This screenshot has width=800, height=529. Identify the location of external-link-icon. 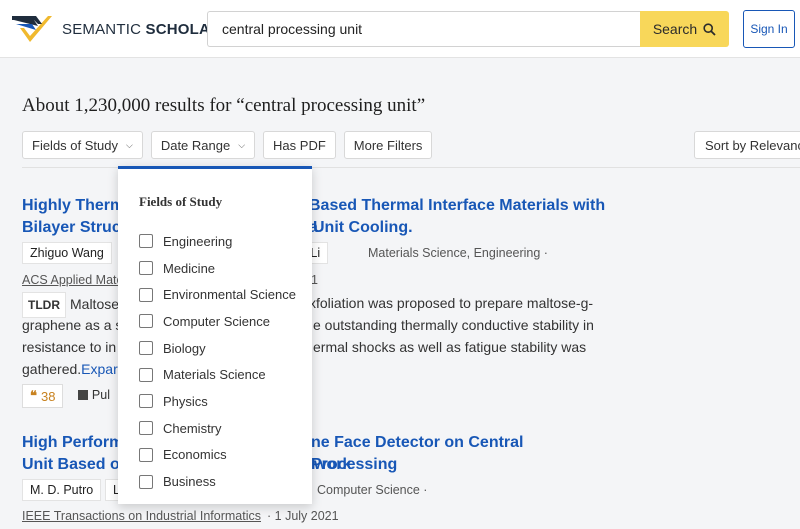
(82, 395).